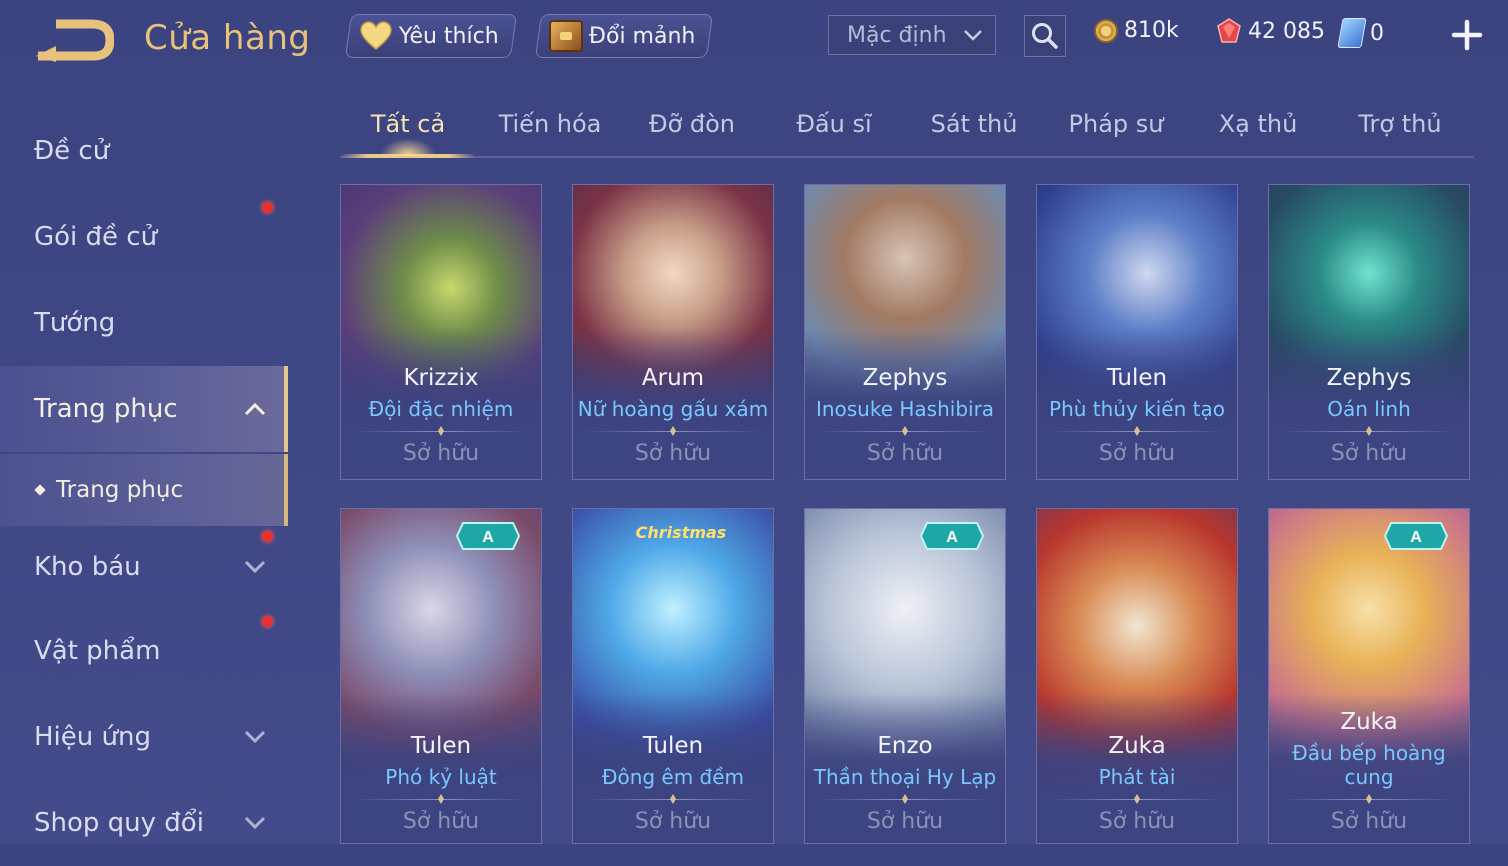  What do you see at coordinates (144, 323) in the screenshot?
I see `sidebar-item-heroes: Tướng` at bounding box center [144, 323].